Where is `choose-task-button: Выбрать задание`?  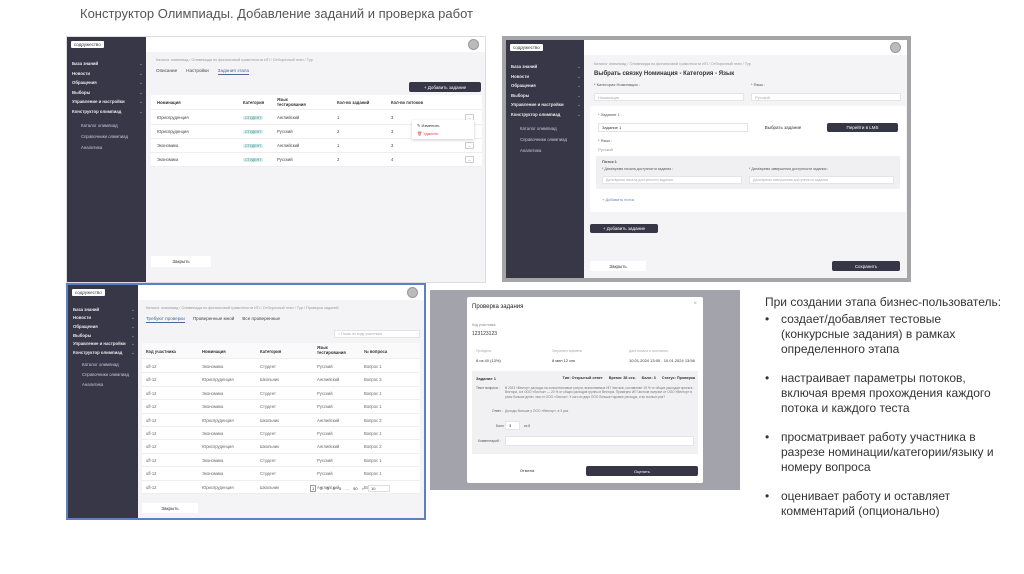
choose-task-button: Выбрать задание is located at coordinates (783, 127).